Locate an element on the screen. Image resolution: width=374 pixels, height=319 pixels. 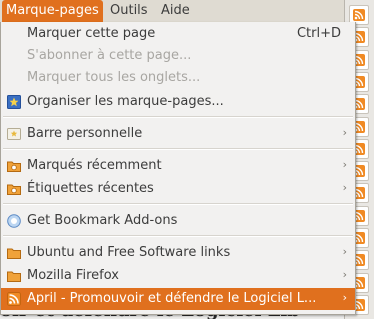
menuitem-label: Get Bookmark Add-ons is located at coordinates (102, 220).